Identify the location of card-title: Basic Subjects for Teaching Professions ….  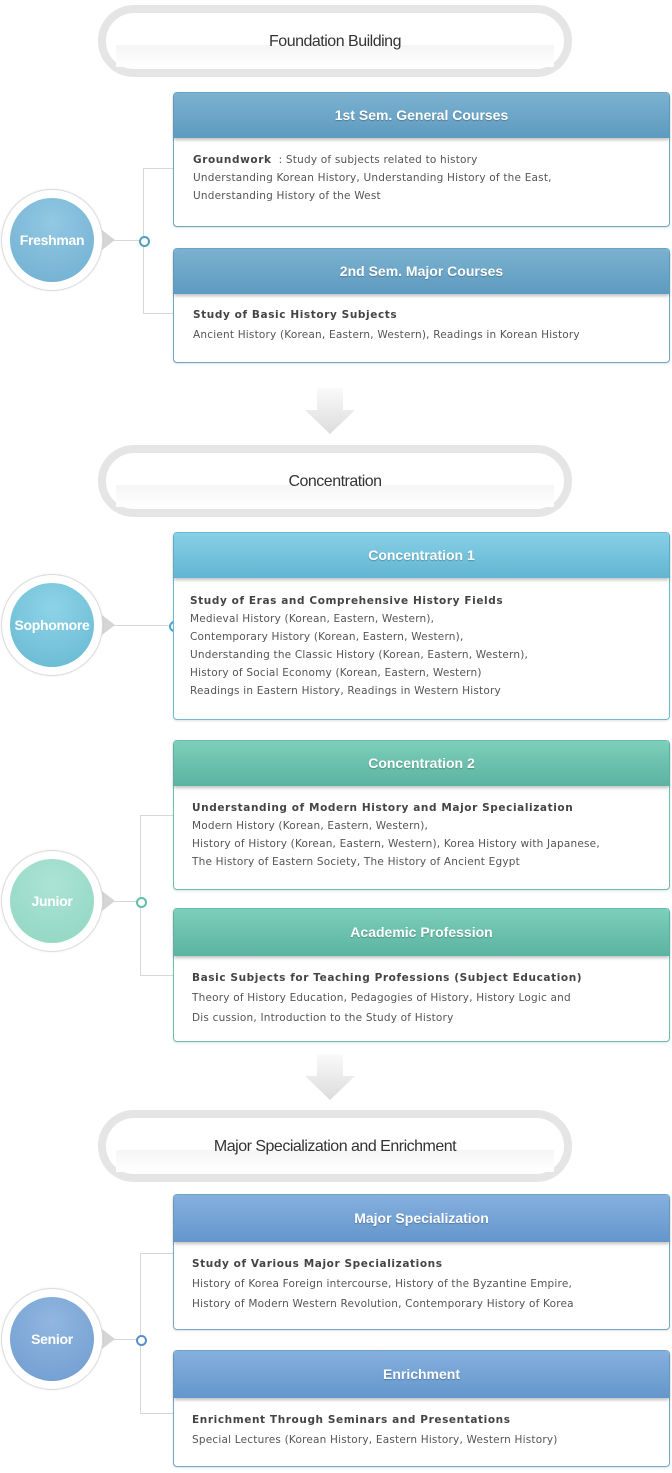
(387, 978).